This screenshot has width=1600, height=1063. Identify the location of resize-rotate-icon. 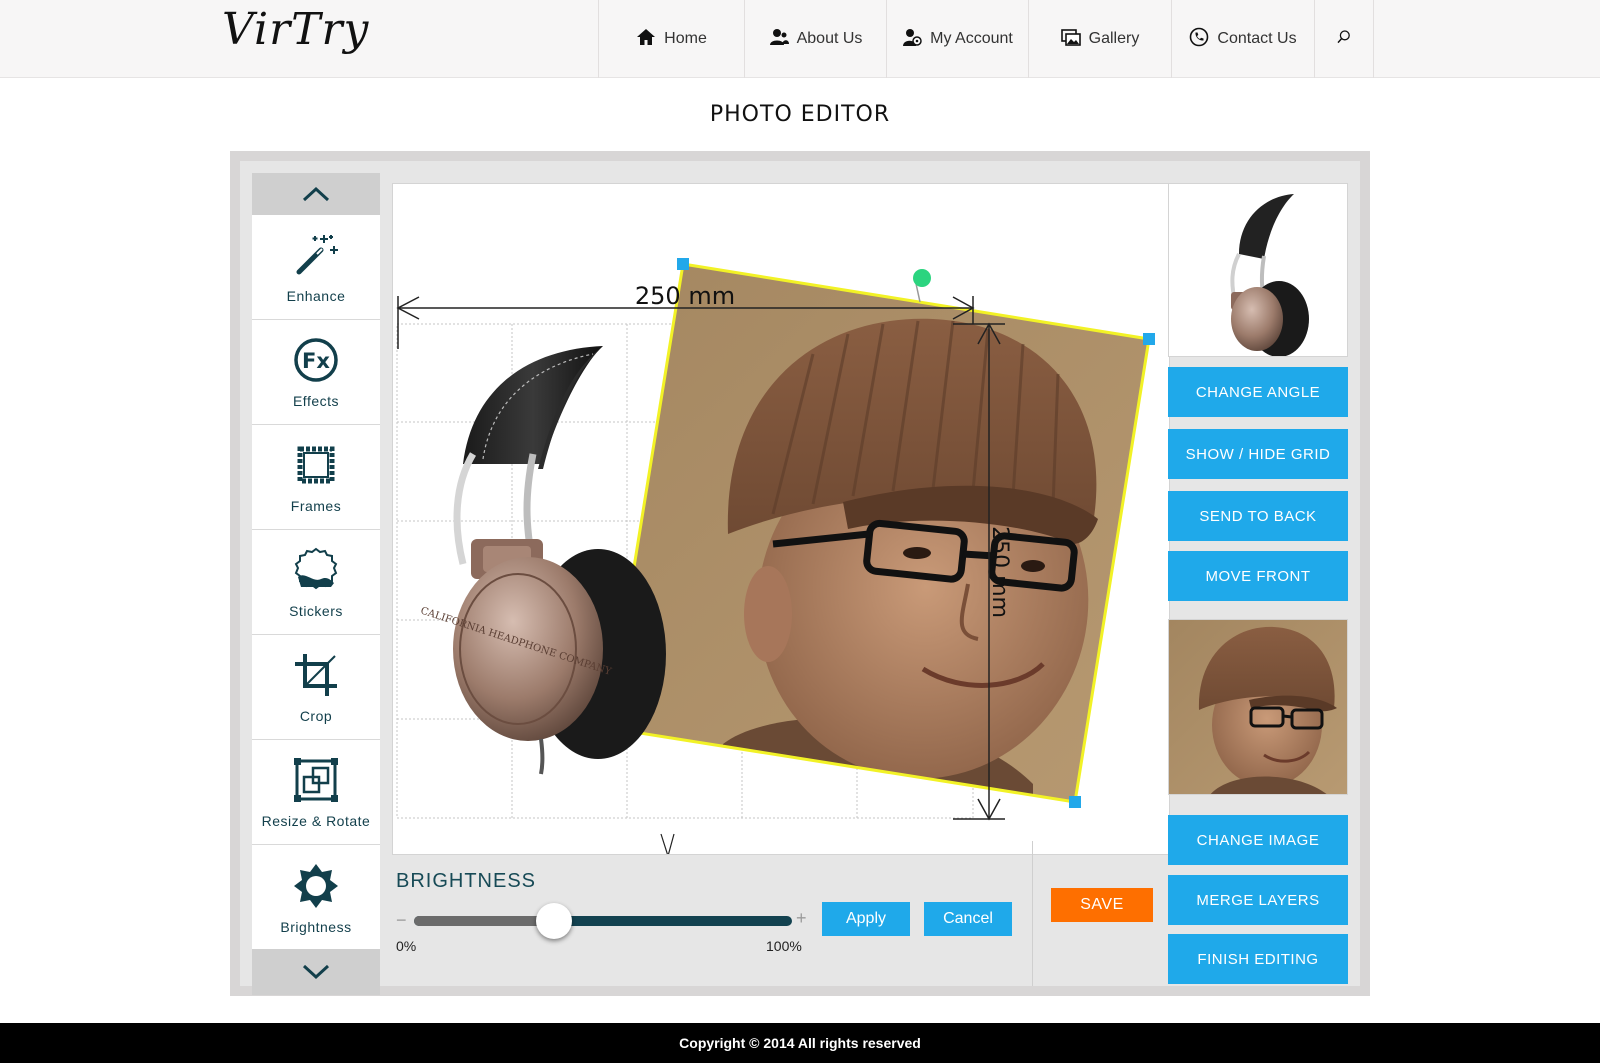
(316, 780).